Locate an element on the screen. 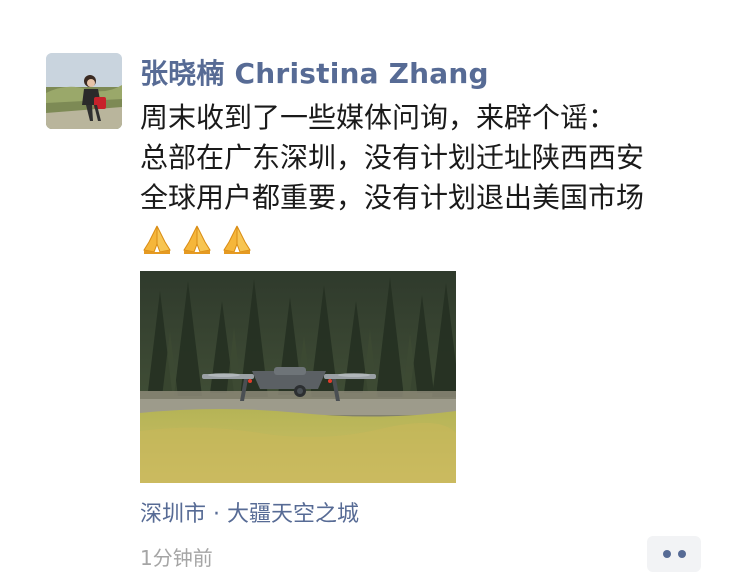 The width and height of the screenshot is (750, 576). post-text-line: 周末收到了一些媒体问询，来辟个谣： is located at coordinates (378, 117).